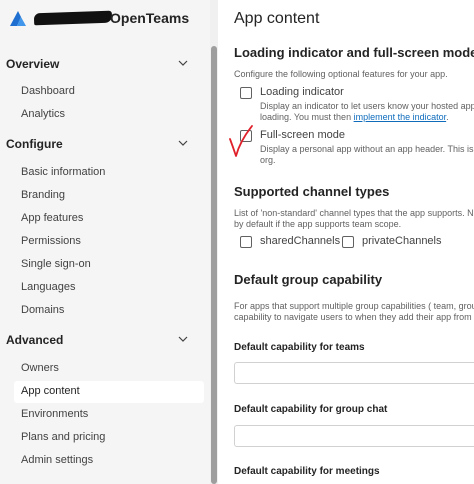  What do you see at coordinates (109, 242) in the screenshot?
I see `sidebar-item-permissions: Permissions` at bounding box center [109, 242].